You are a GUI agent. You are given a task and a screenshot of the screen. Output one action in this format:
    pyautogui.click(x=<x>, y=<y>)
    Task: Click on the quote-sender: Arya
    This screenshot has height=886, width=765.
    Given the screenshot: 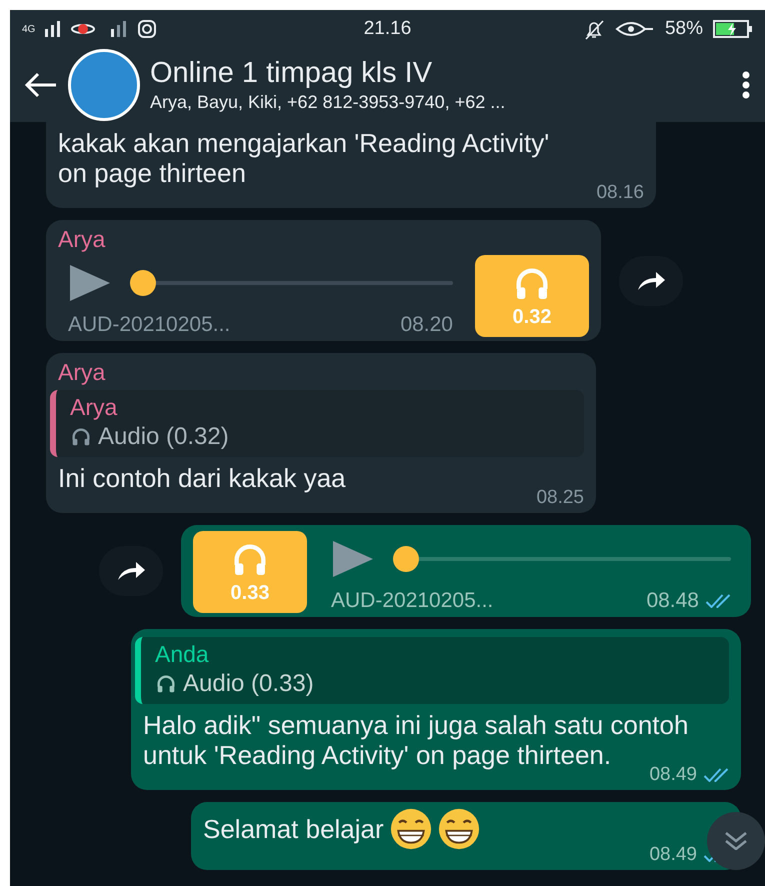 What is the action you would take?
    pyautogui.click(x=94, y=407)
    